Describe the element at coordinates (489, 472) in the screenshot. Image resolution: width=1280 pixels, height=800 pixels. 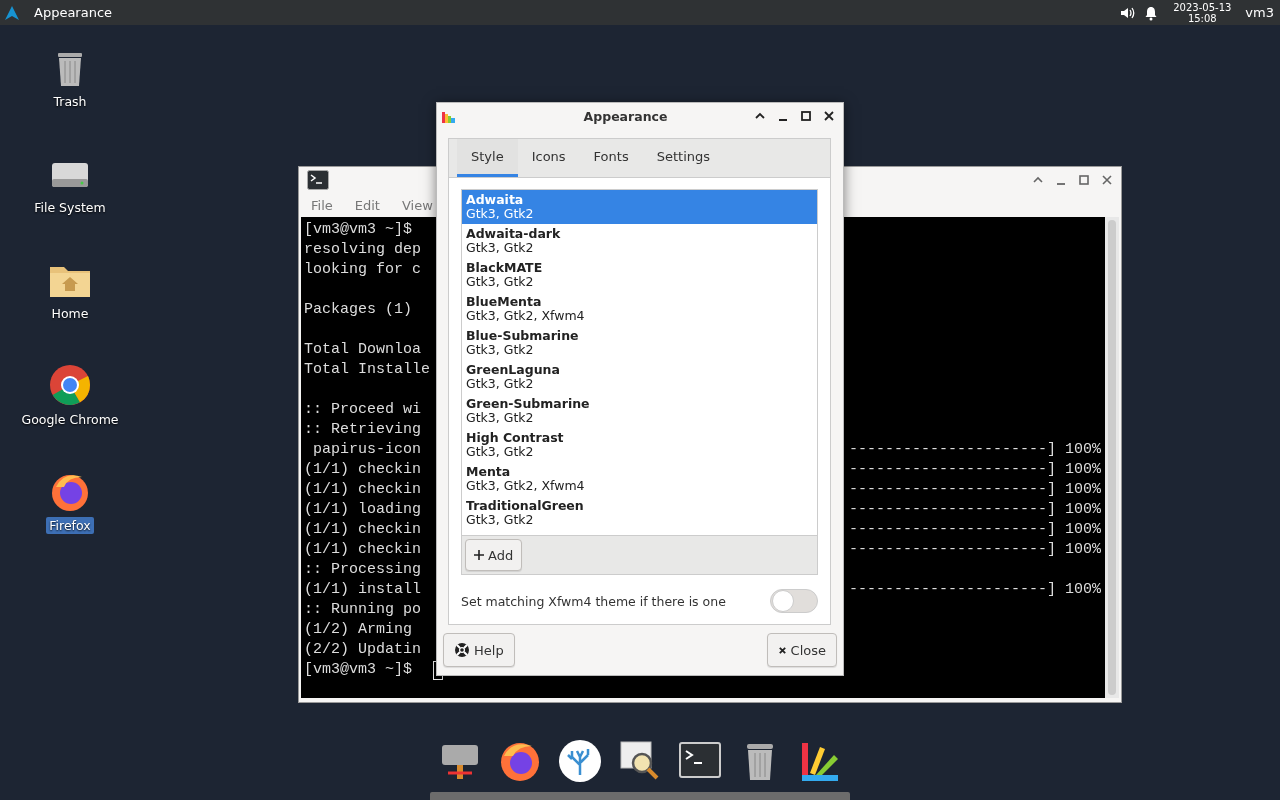
I see `theme-name: Menta` at that location.